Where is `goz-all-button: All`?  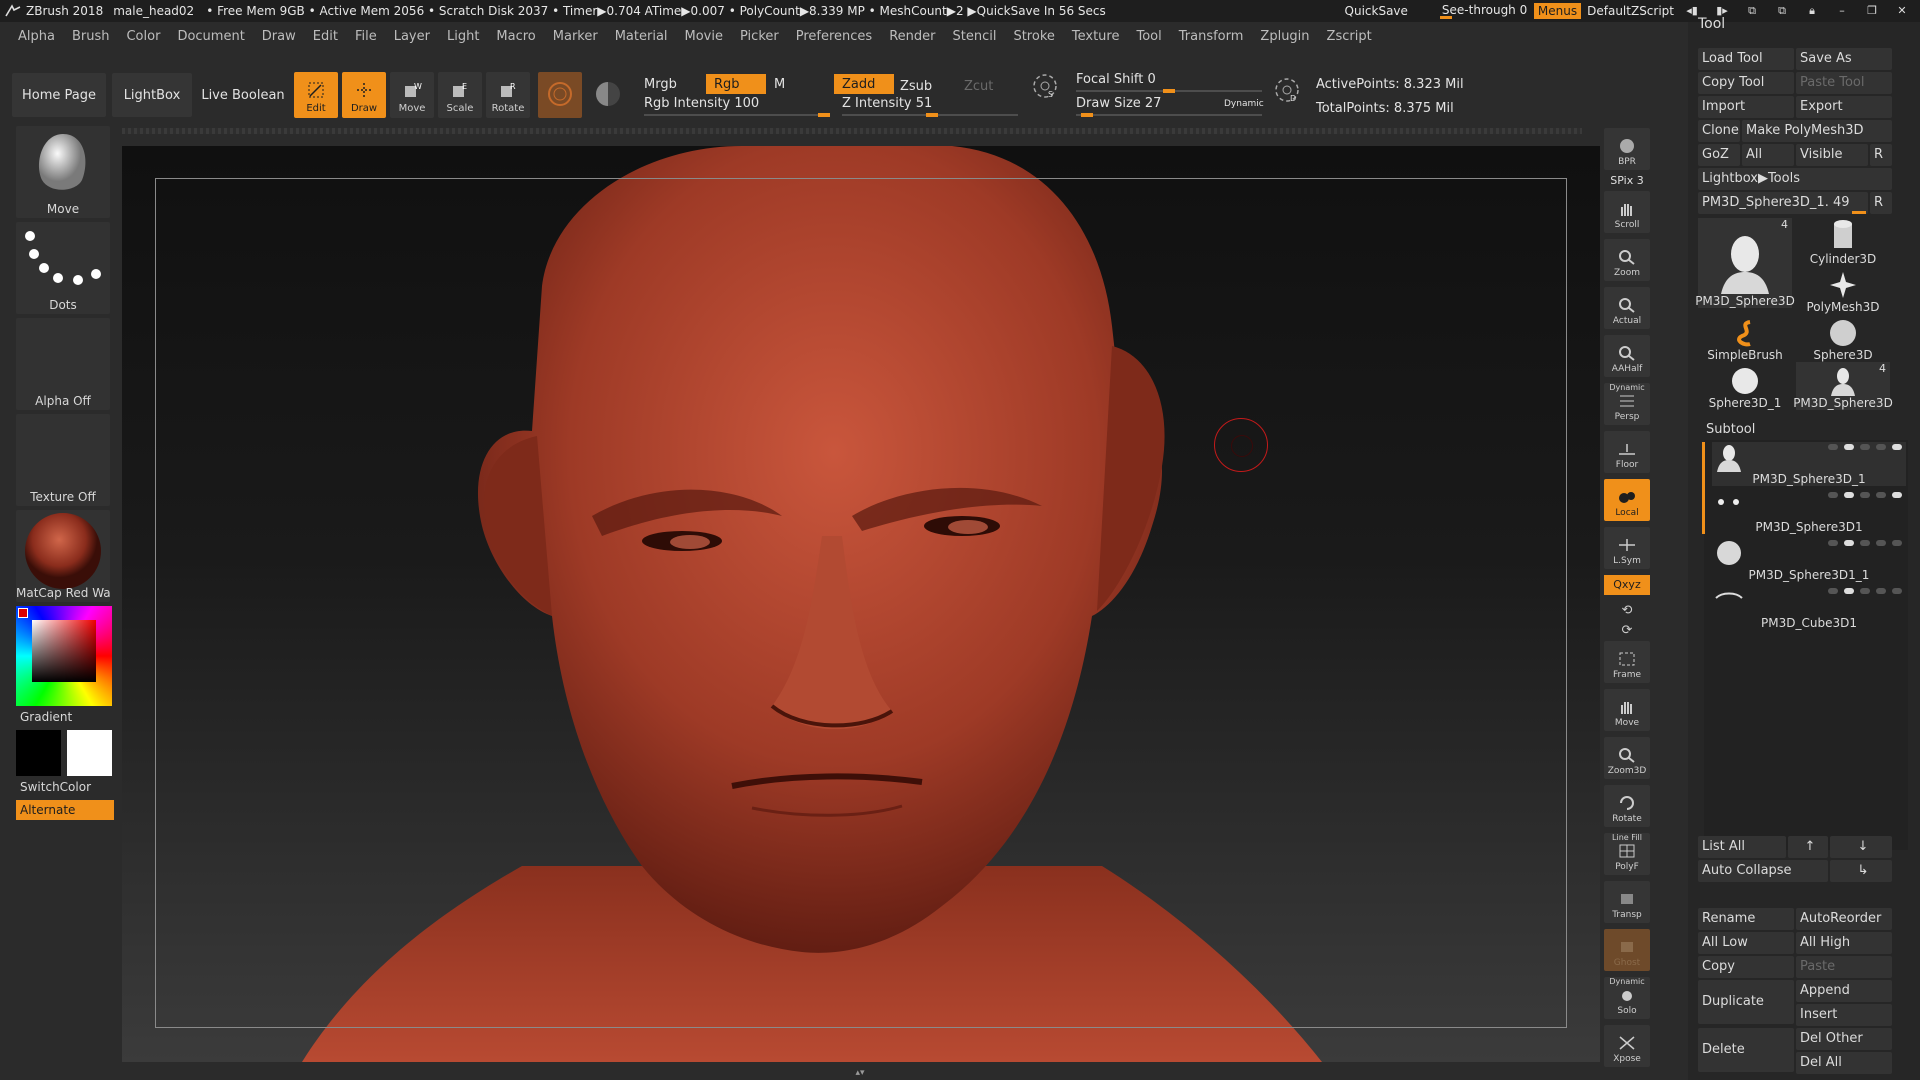 goz-all-button: All is located at coordinates (1768, 155).